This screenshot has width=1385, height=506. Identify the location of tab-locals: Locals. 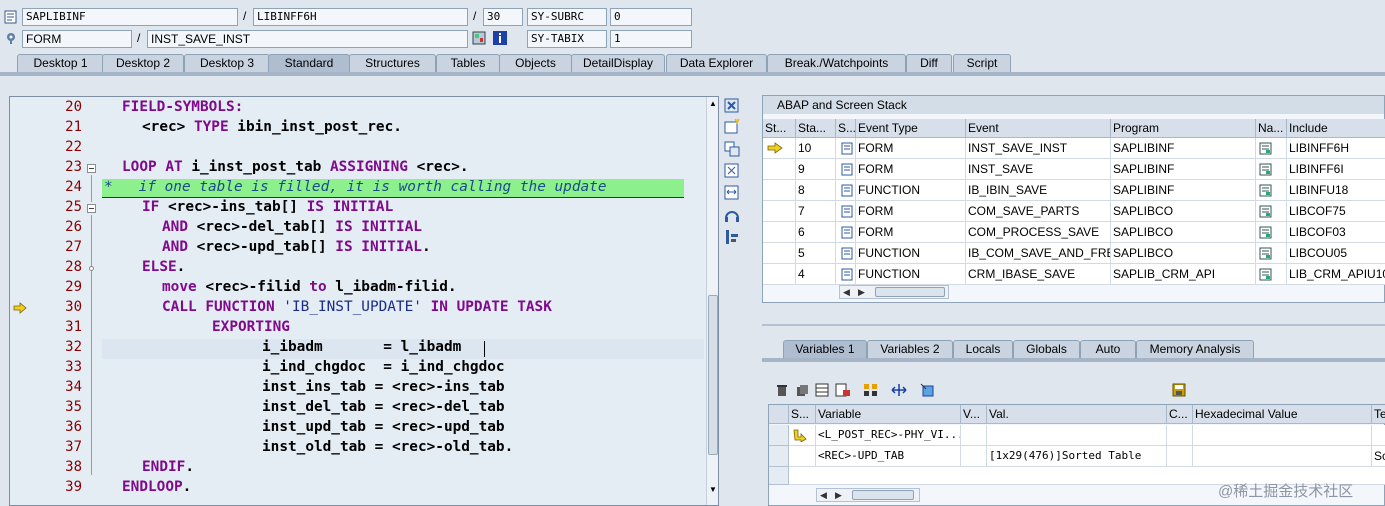
(983, 349).